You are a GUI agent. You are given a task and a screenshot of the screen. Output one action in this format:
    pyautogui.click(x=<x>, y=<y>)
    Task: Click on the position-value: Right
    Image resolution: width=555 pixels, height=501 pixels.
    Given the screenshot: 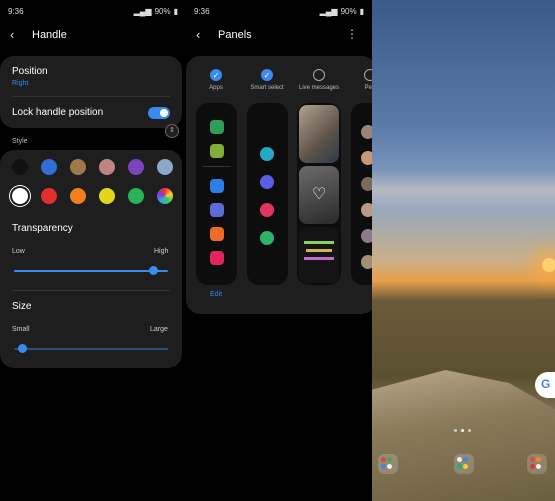 What is the action you would take?
    pyautogui.click(x=20, y=83)
    